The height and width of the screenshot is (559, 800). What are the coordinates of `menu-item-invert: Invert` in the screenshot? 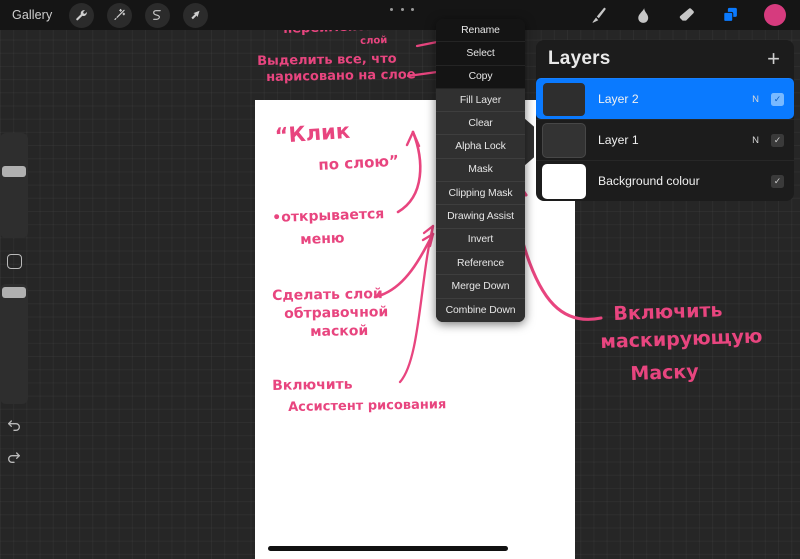 It's located at (480, 240).